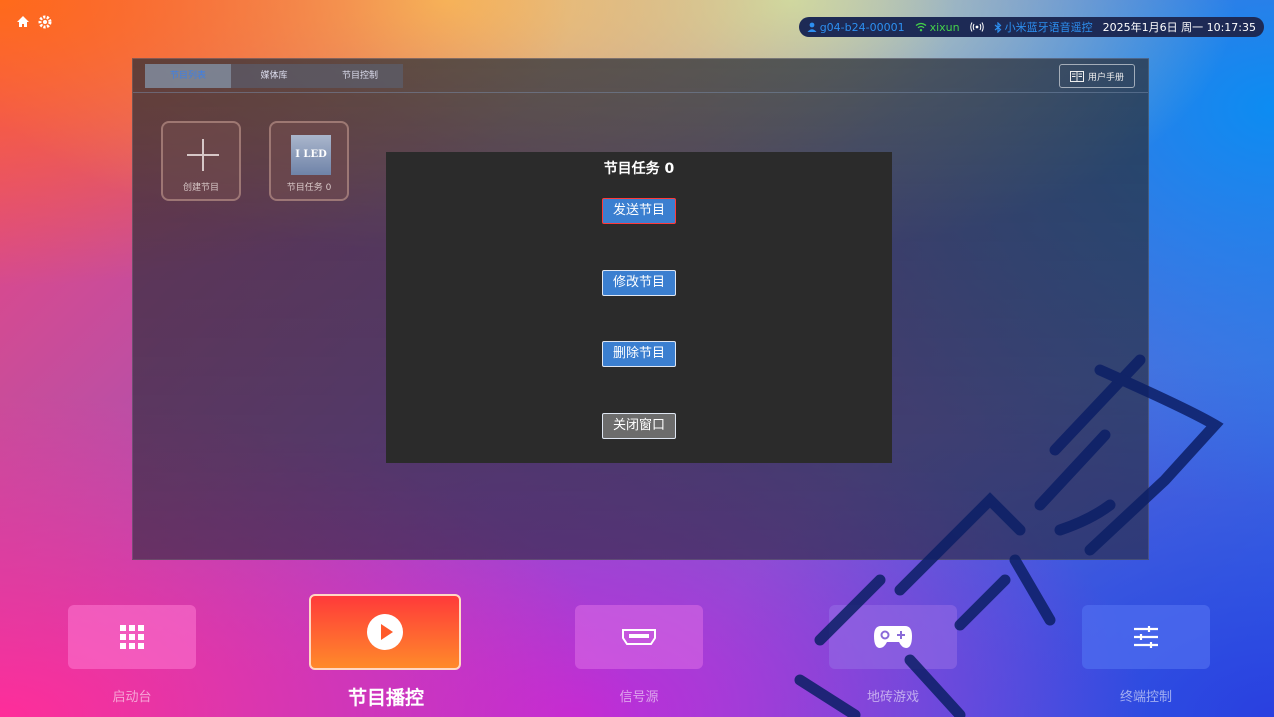 The image size is (1274, 717). Describe the element at coordinates (200, 188) in the screenshot. I see `create-program-label: 创建节目` at that location.